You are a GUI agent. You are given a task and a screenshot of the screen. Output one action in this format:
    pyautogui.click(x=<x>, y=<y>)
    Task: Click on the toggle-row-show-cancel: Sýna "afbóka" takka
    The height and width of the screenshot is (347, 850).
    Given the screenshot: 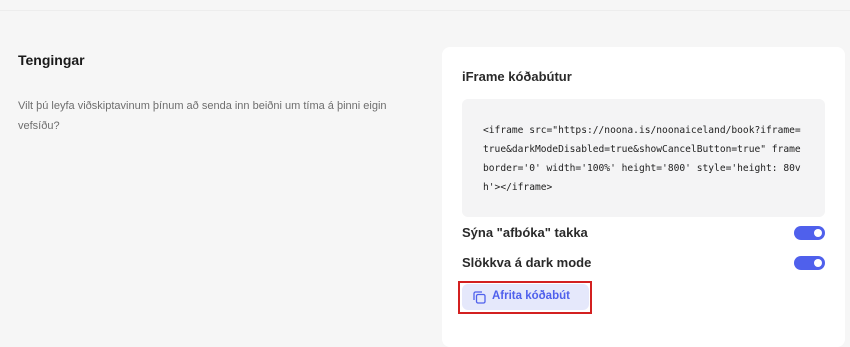 What is the action you would take?
    pyautogui.click(x=643, y=233)
    